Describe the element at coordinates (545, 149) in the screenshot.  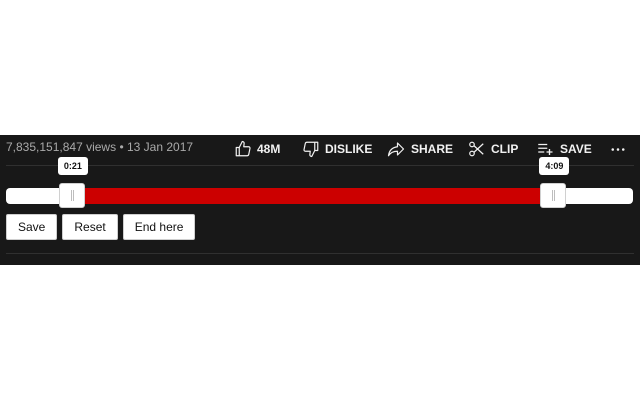
I see `playlist-add-icon` at that location.